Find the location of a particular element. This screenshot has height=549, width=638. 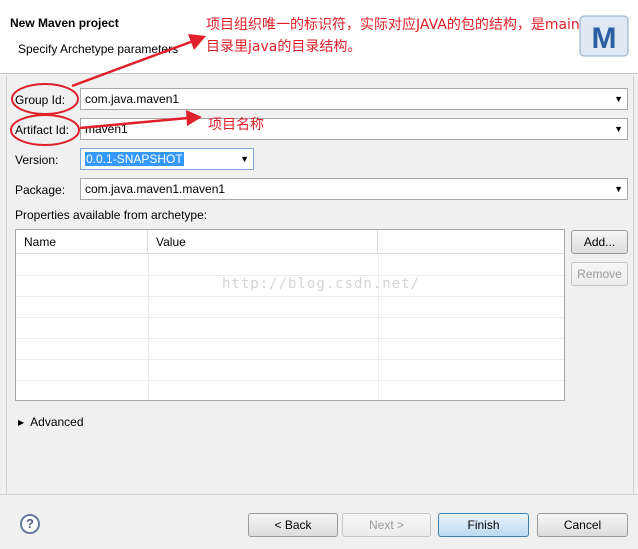

group-id-value: com.java.maven1 is located at coordinates (132, 99).